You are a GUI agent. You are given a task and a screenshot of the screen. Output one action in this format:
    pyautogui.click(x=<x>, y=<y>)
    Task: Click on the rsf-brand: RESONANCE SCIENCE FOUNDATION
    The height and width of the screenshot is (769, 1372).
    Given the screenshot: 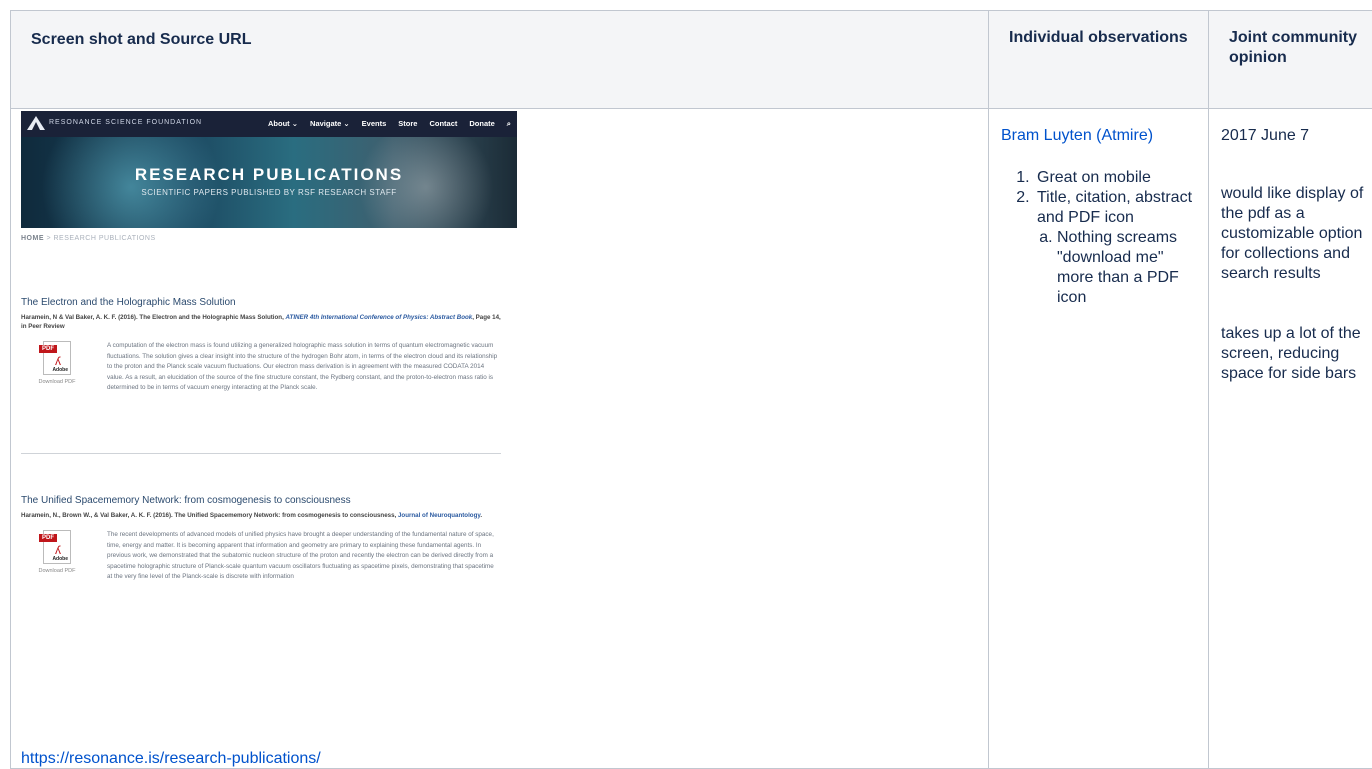 What is the action you would take?
    pyautogui.click(x=125, y=122)
    